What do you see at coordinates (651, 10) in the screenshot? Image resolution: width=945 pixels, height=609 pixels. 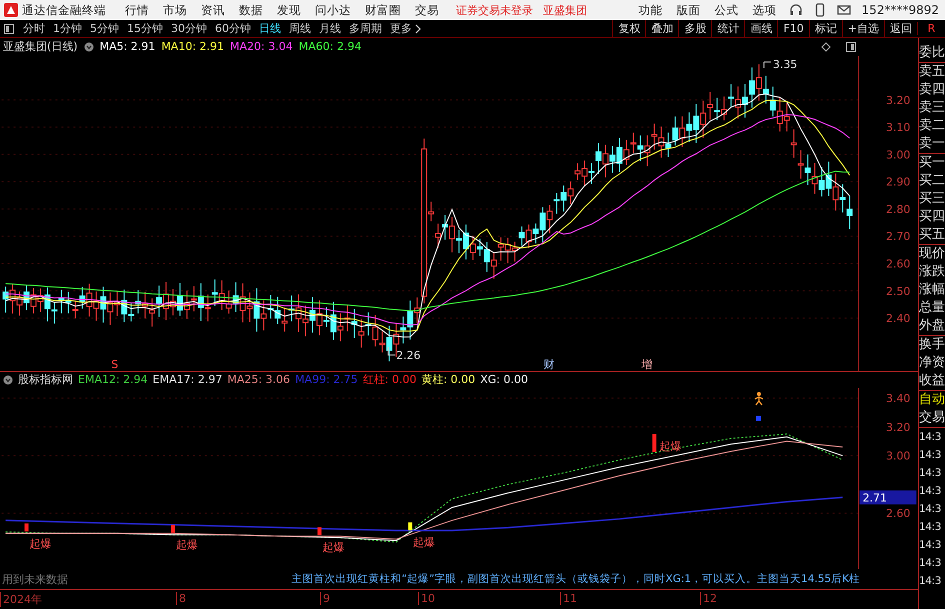 I see `tool-menu-item: 功能` at bounding box center [651, 10].